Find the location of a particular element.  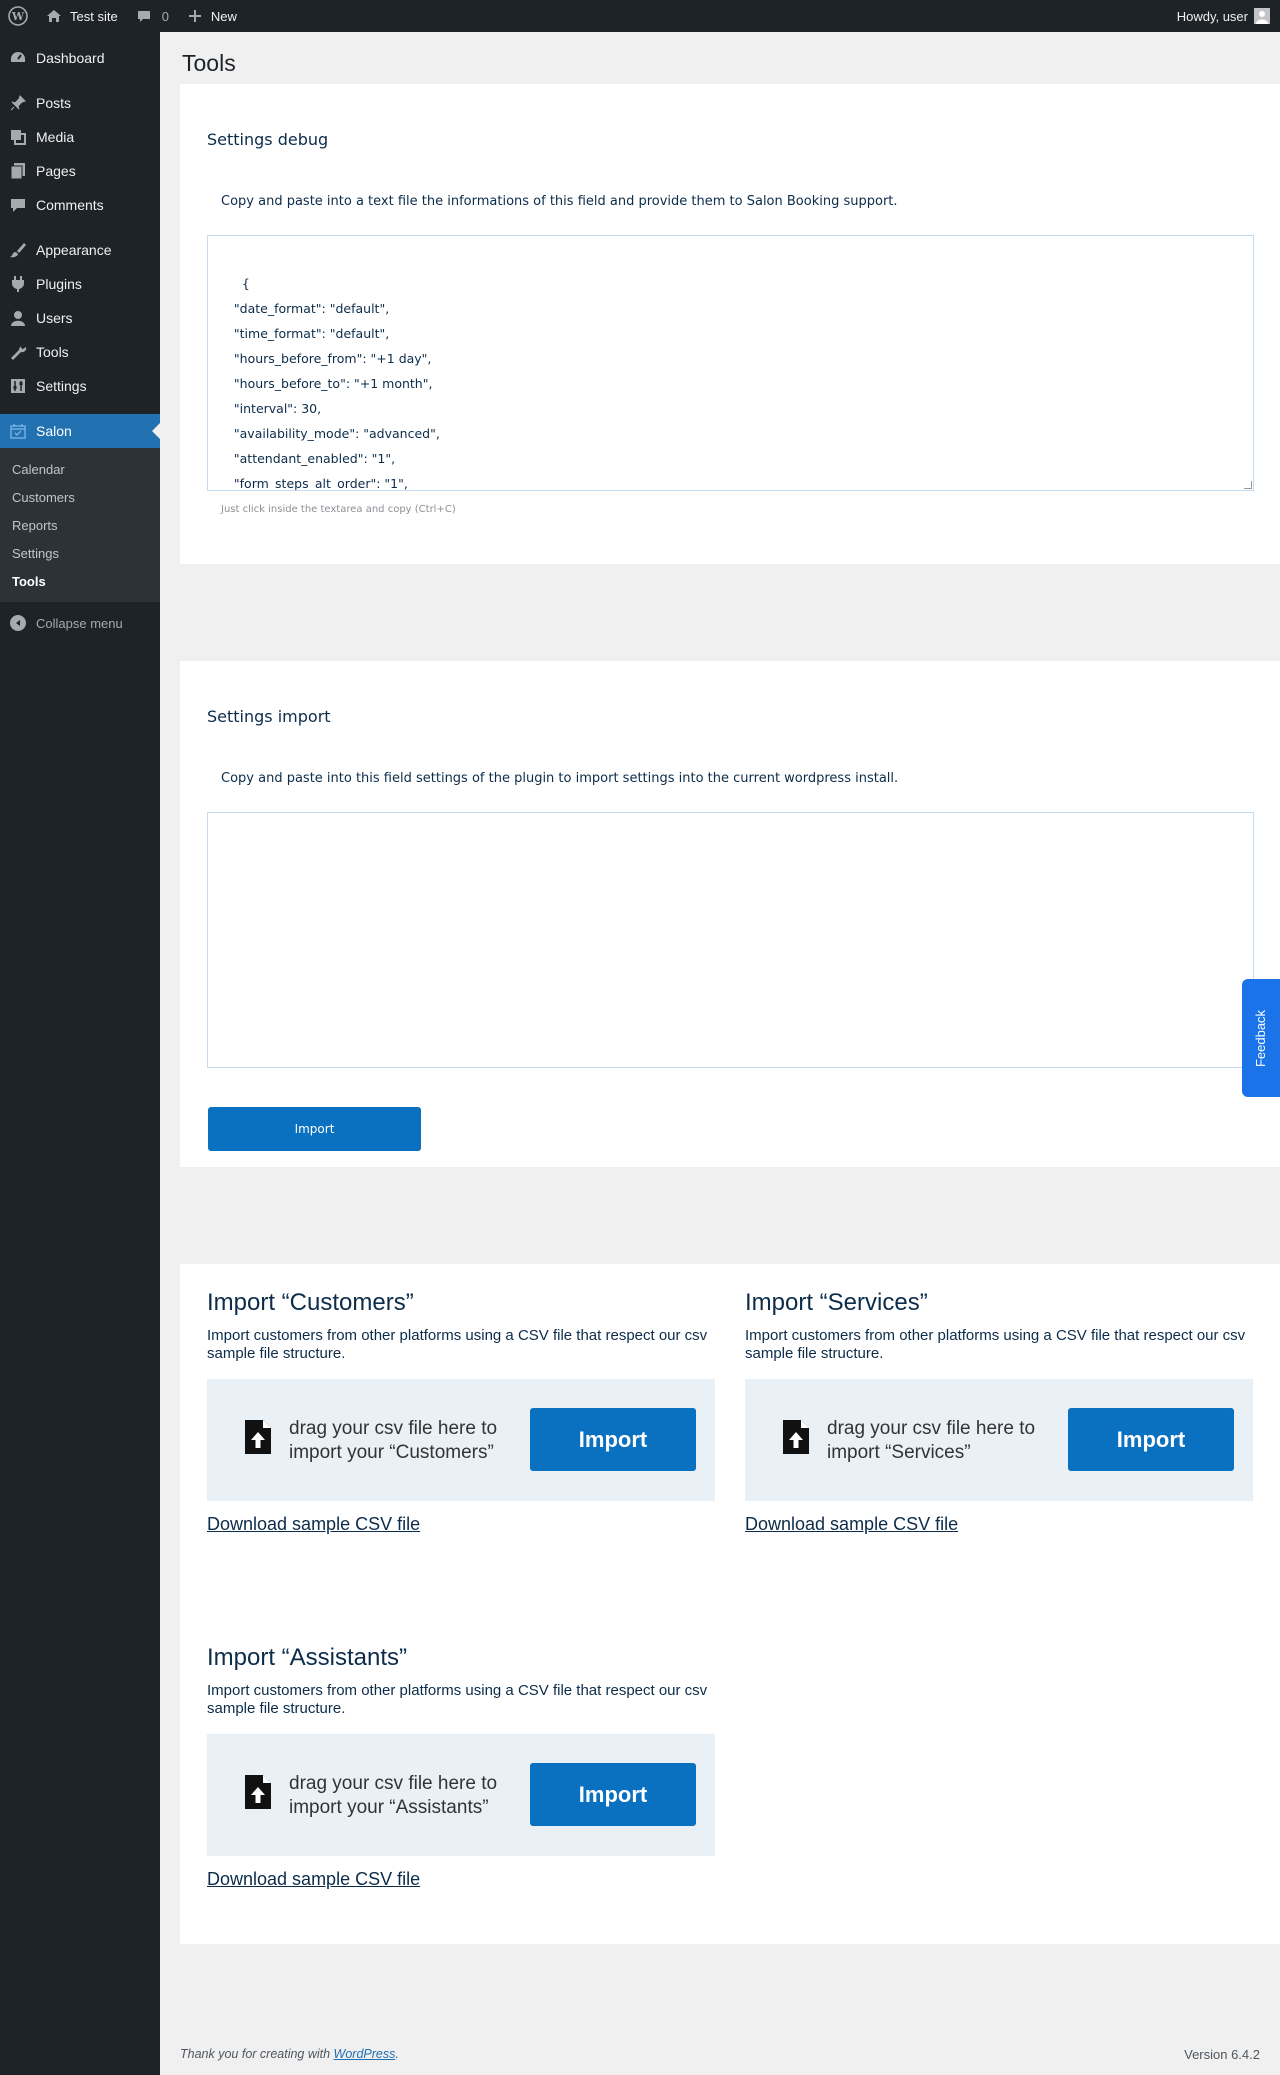

menu-item-users: Users is located at coordinates (80, 318).